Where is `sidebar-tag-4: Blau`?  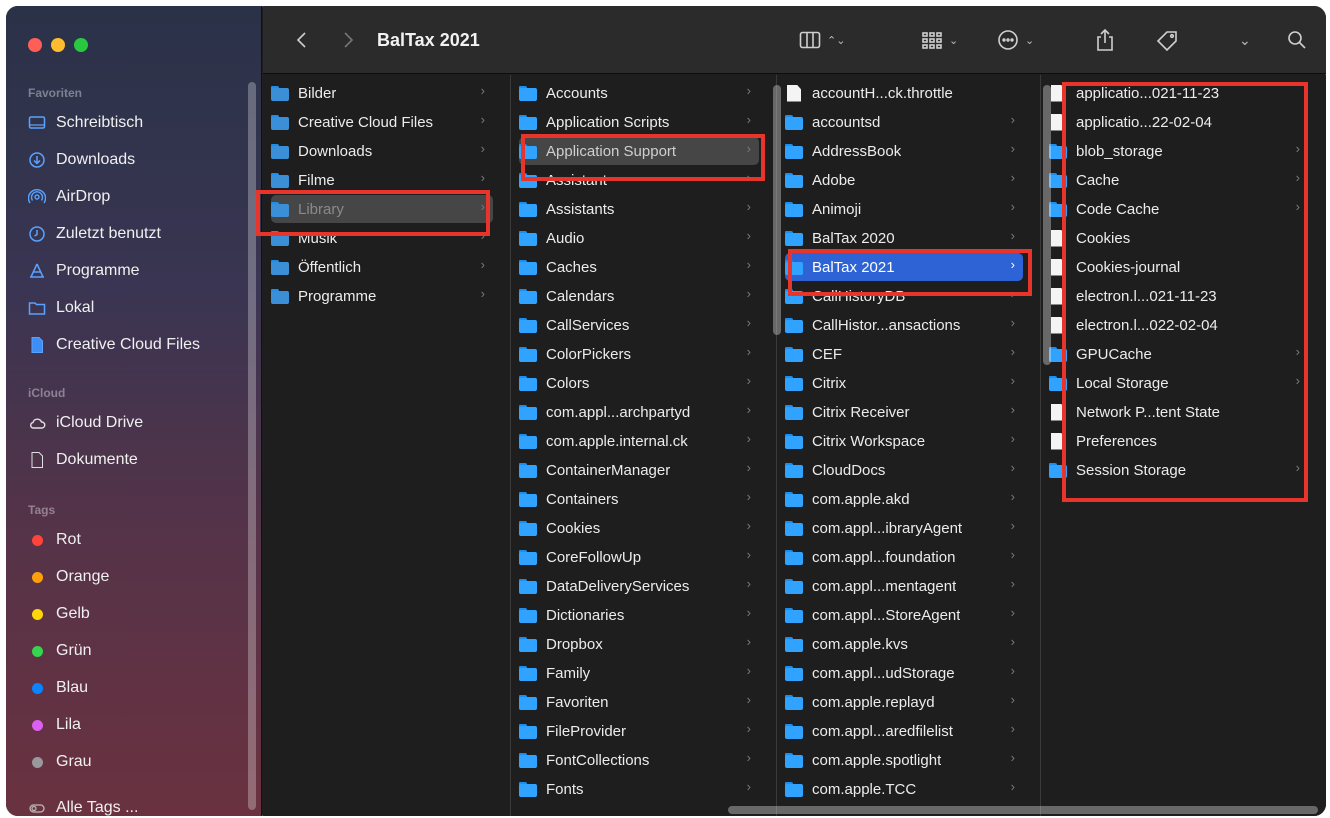 sidebar-tag-4: Blau is located at coordinates (58, 688).